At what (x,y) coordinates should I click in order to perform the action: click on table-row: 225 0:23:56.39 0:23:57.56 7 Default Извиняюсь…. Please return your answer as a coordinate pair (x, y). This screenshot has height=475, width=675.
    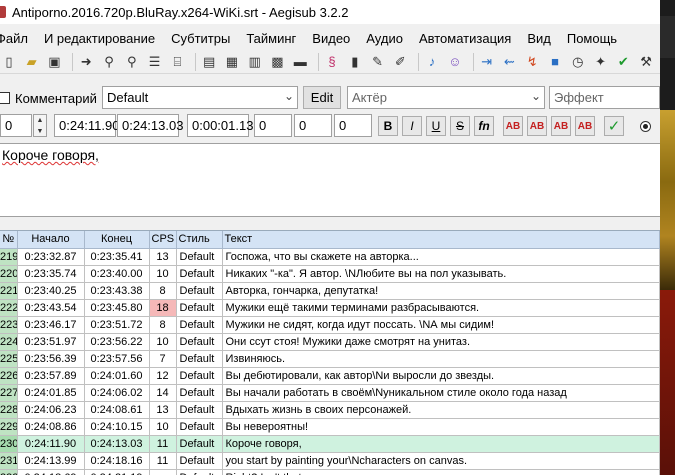
    Looking at the image, I should click on (330, 359).